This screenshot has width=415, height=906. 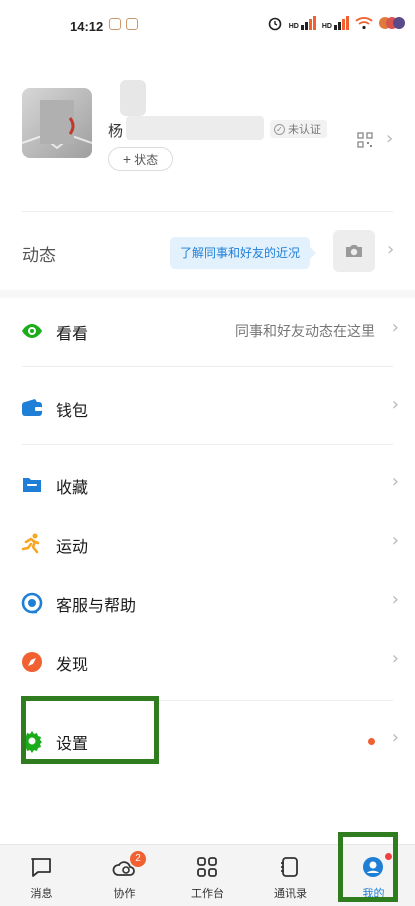 What do you see at coordinates (275, 24) in the screenshot?
I see `alarm-icon` at bounding box center [275, 24].